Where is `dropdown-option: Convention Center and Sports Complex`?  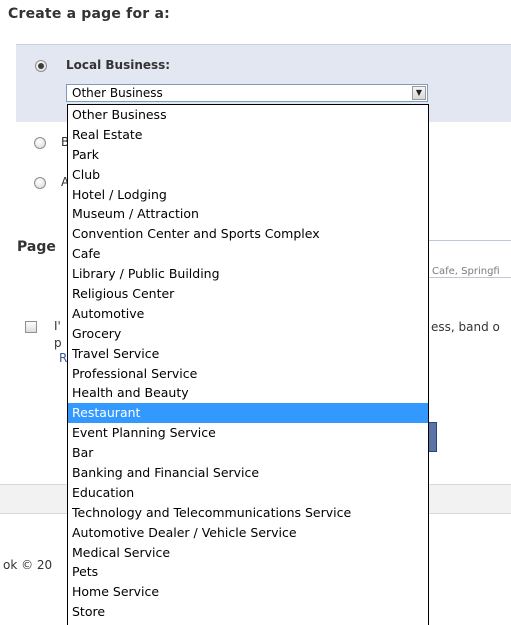 dropdown-option: Convention Center and Sports Complex is located at coordinates (248, 234).